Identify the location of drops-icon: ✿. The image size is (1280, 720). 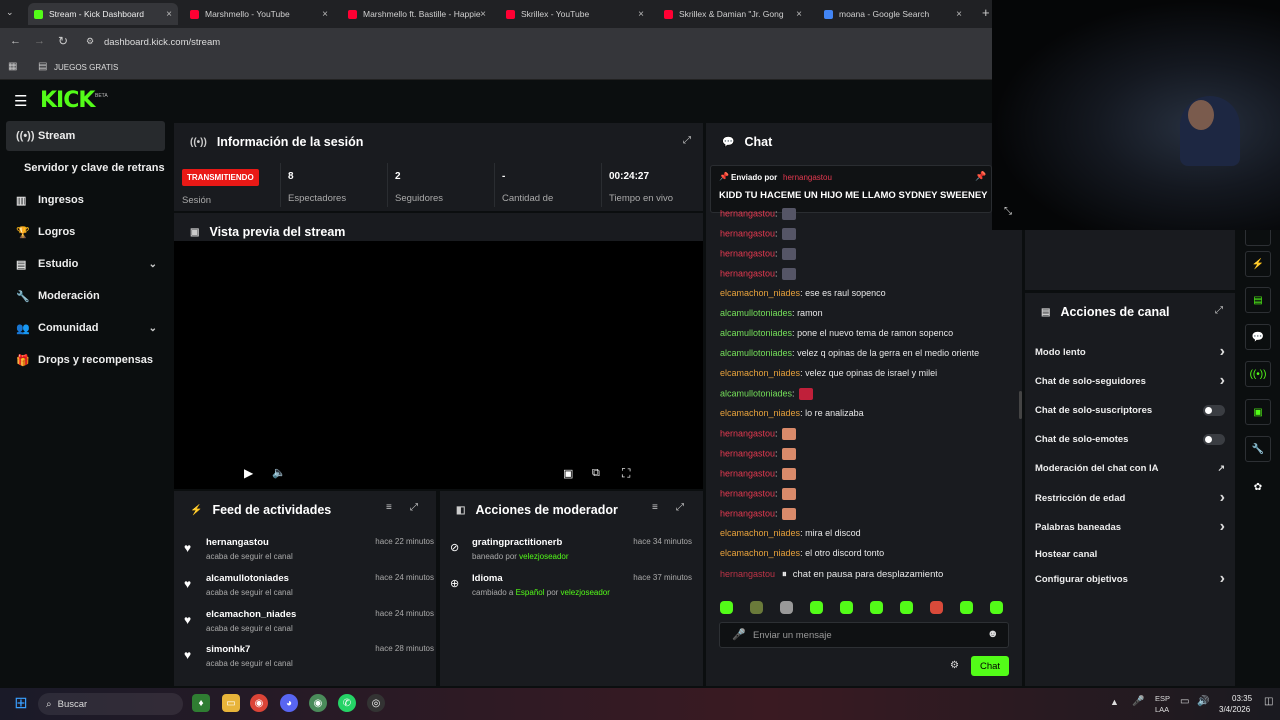
(1258, 487).